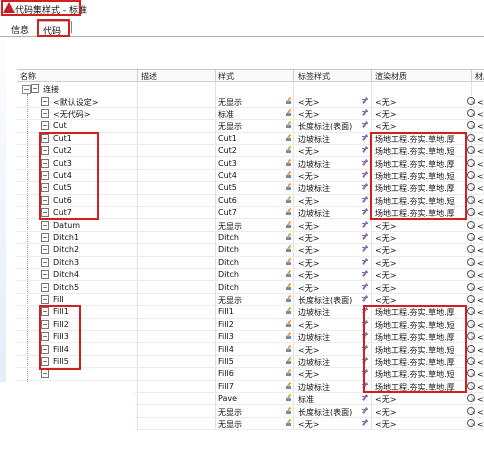 The width and height of the screenshot is (484, 450). I want to click on row-style: Cut2, so click(251, 150).